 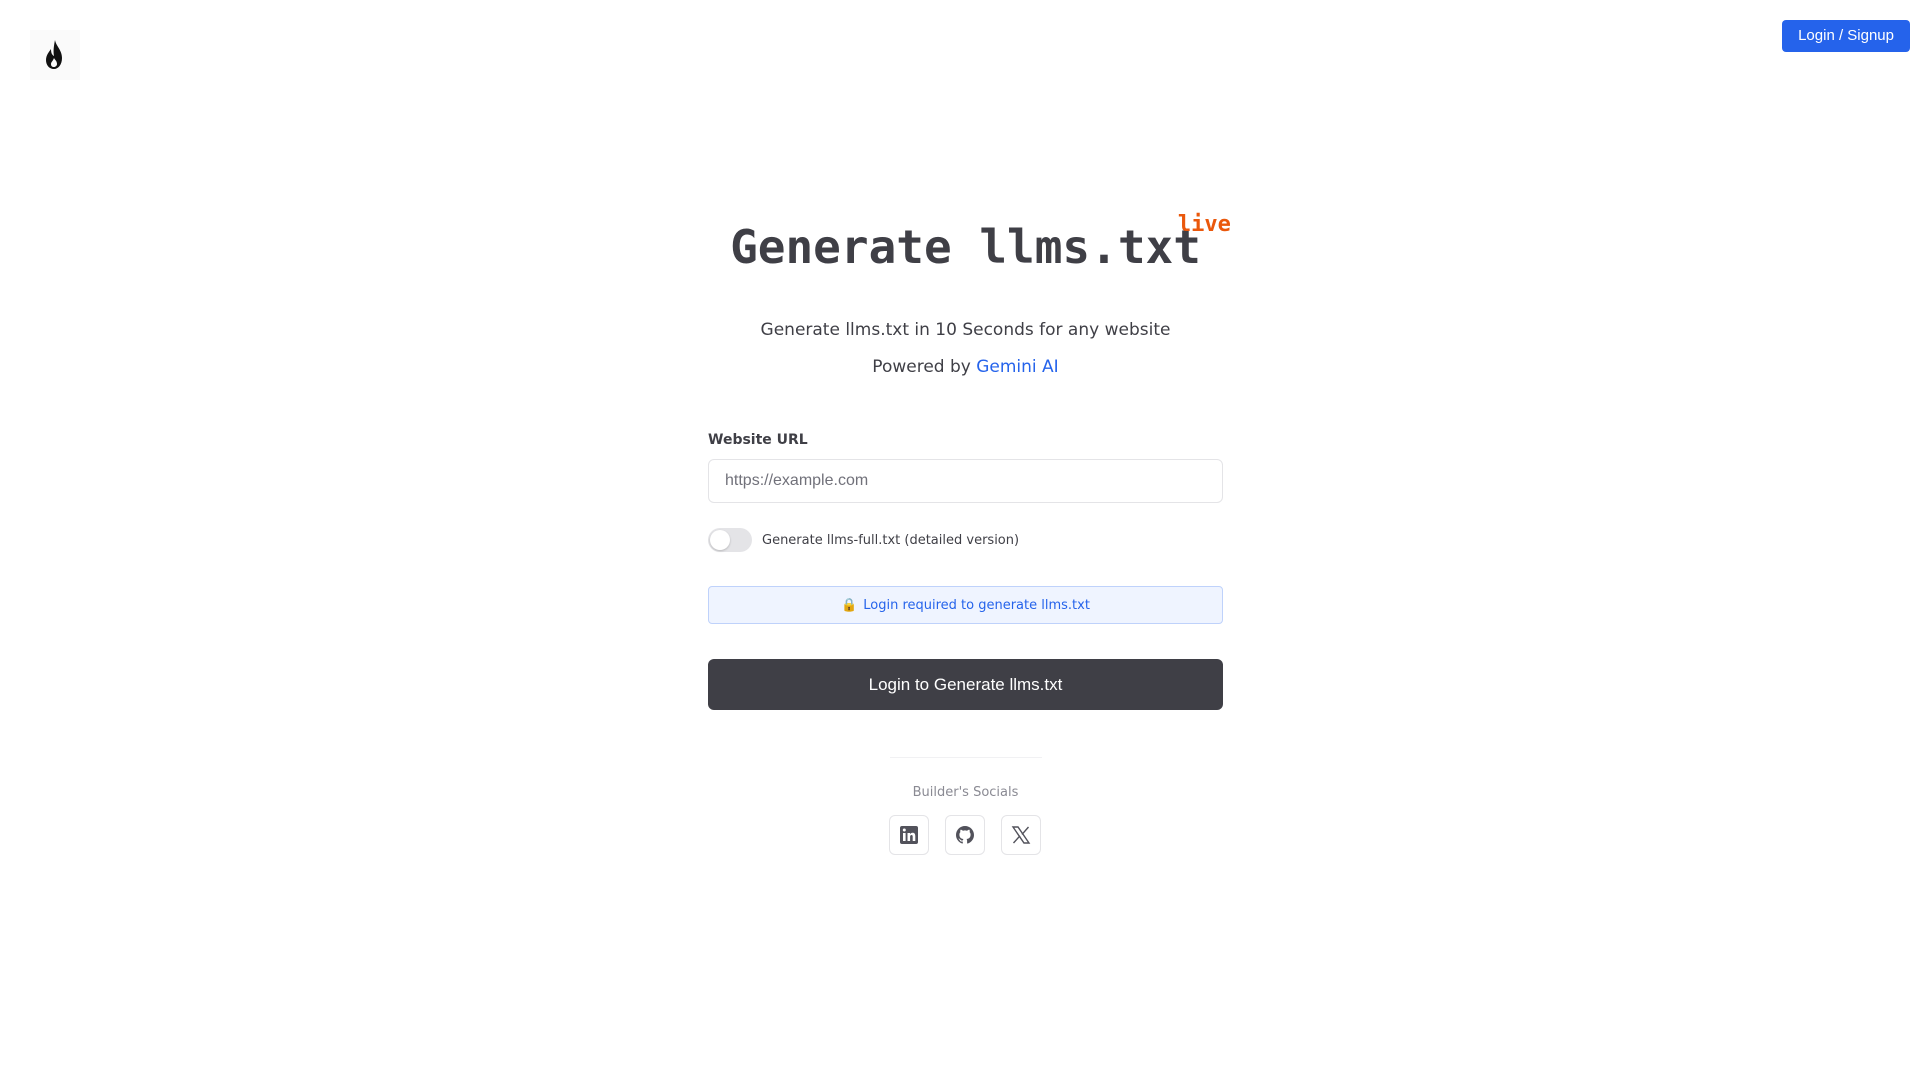 What do you see at coordinates (758, 440) in the screenshot?
I see `url-label: Website URL` at bounding box center [758, 440].